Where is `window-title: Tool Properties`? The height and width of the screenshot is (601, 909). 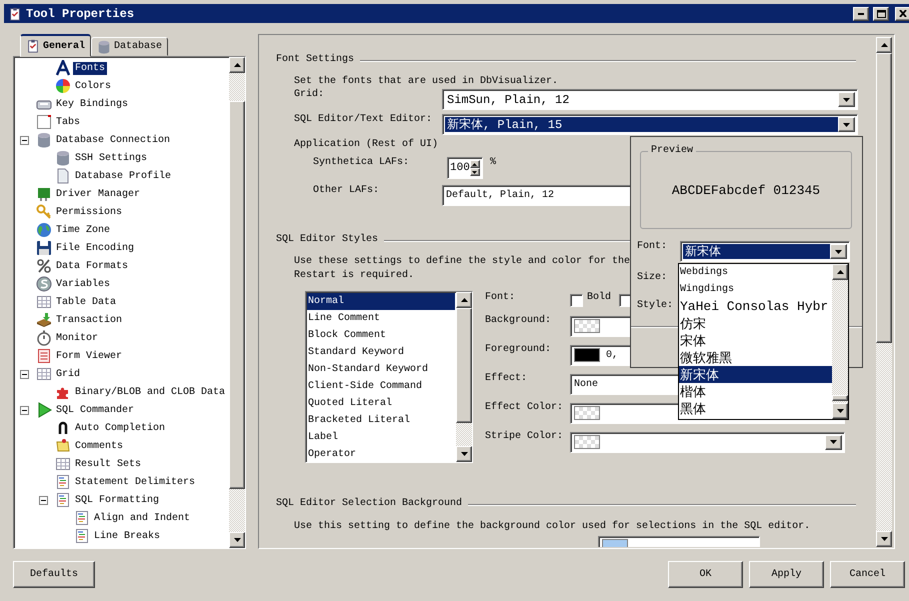
window-title: Tool Properties is located at coordinates (81, 13).